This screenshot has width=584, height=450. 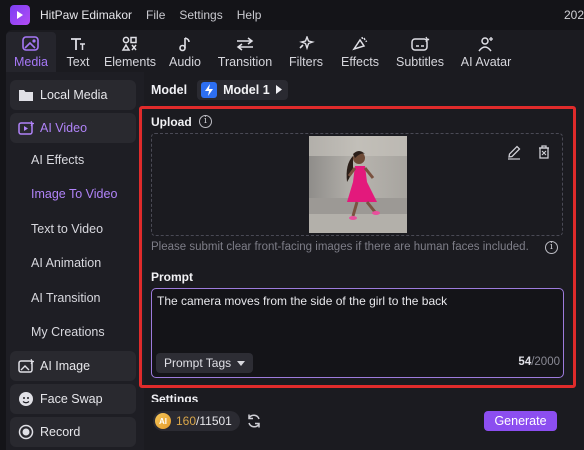 I want to click on tab-audio: Audio, so click(x=185, y=52).